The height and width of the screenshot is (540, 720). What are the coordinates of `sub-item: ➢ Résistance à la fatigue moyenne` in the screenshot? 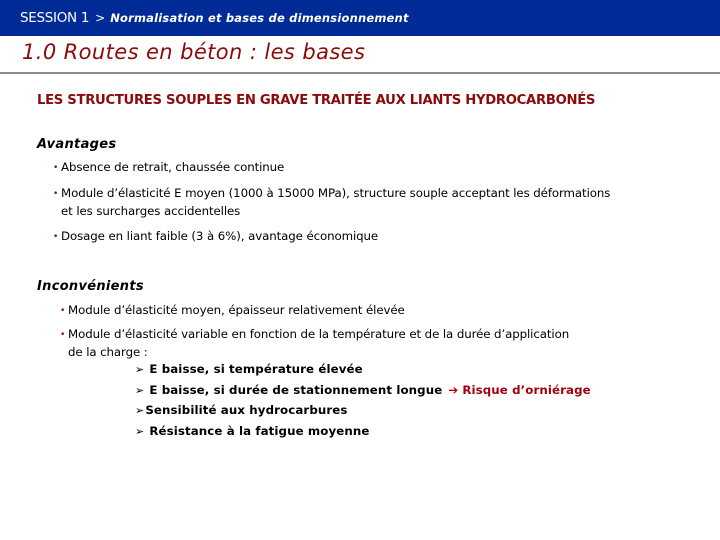 It's located at (252, 431).